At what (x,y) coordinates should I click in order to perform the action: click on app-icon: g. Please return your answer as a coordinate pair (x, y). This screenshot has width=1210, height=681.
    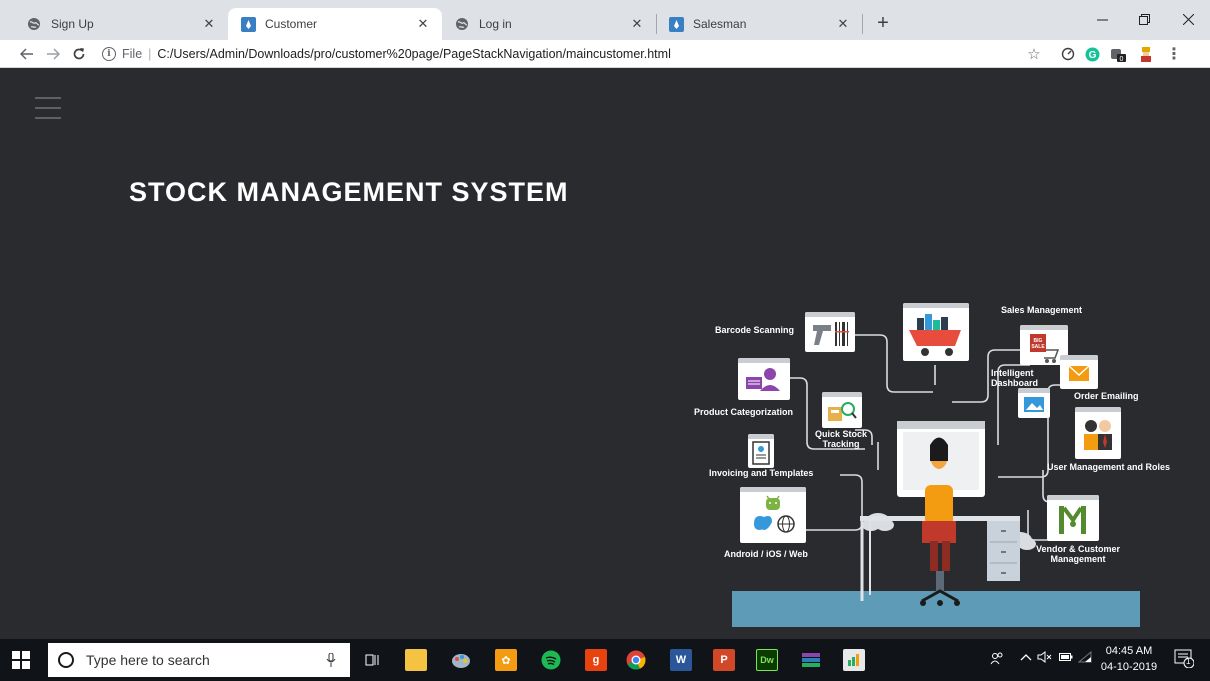
    Looking at the image, I should click on (596, 660).